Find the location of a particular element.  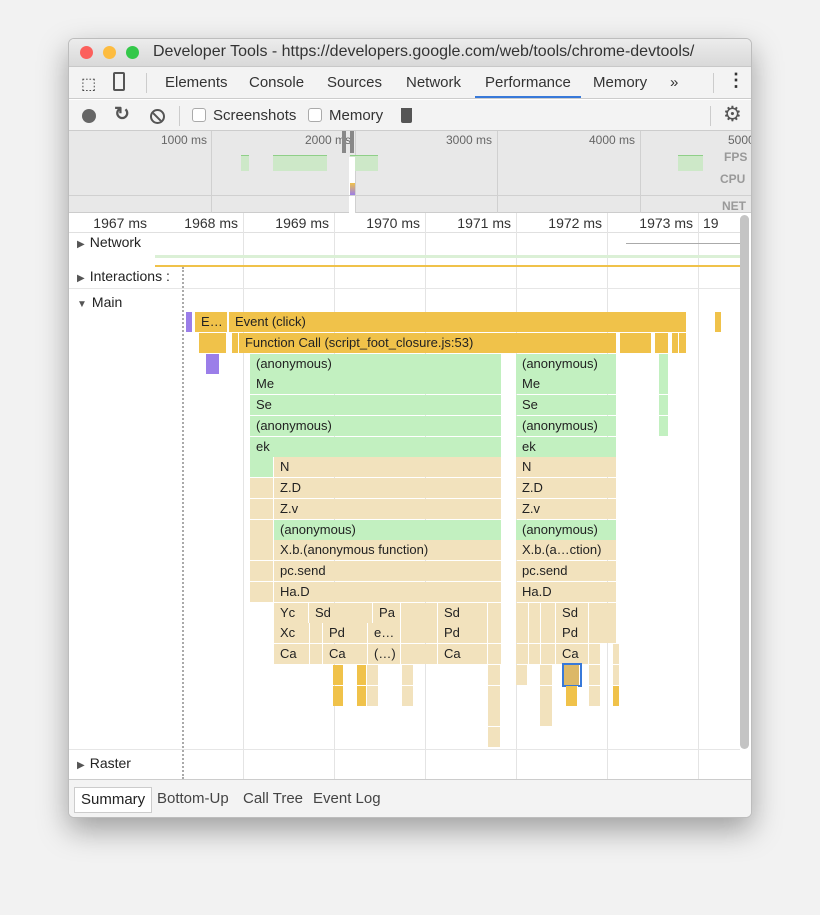

flame-block: Event (click) is located at coordinates (457, 322).